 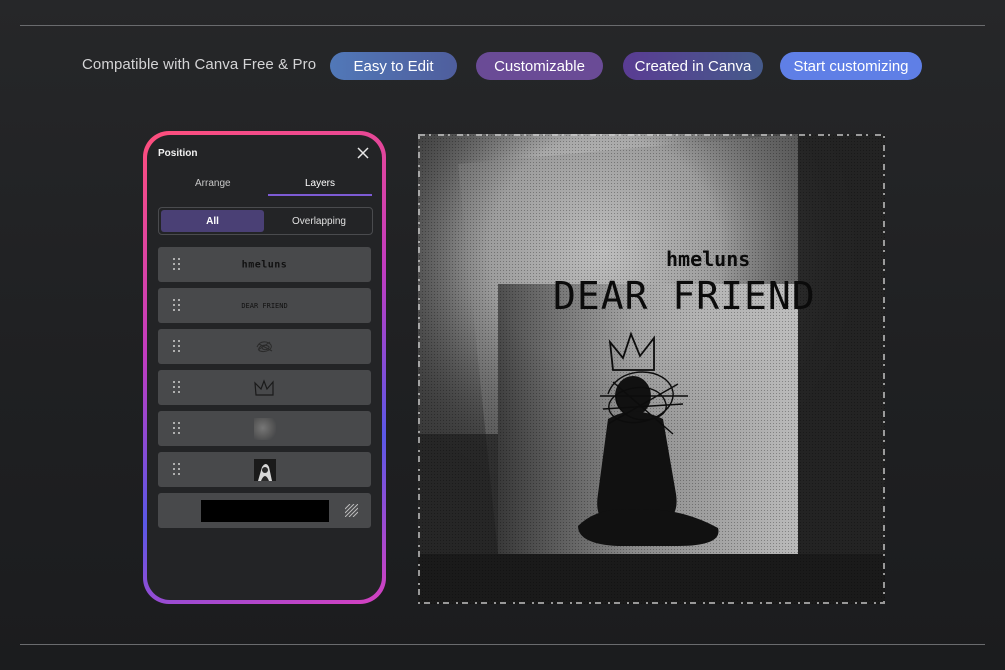 I want to click on tab-arrange: Arrange, so click(x=213, y=183).